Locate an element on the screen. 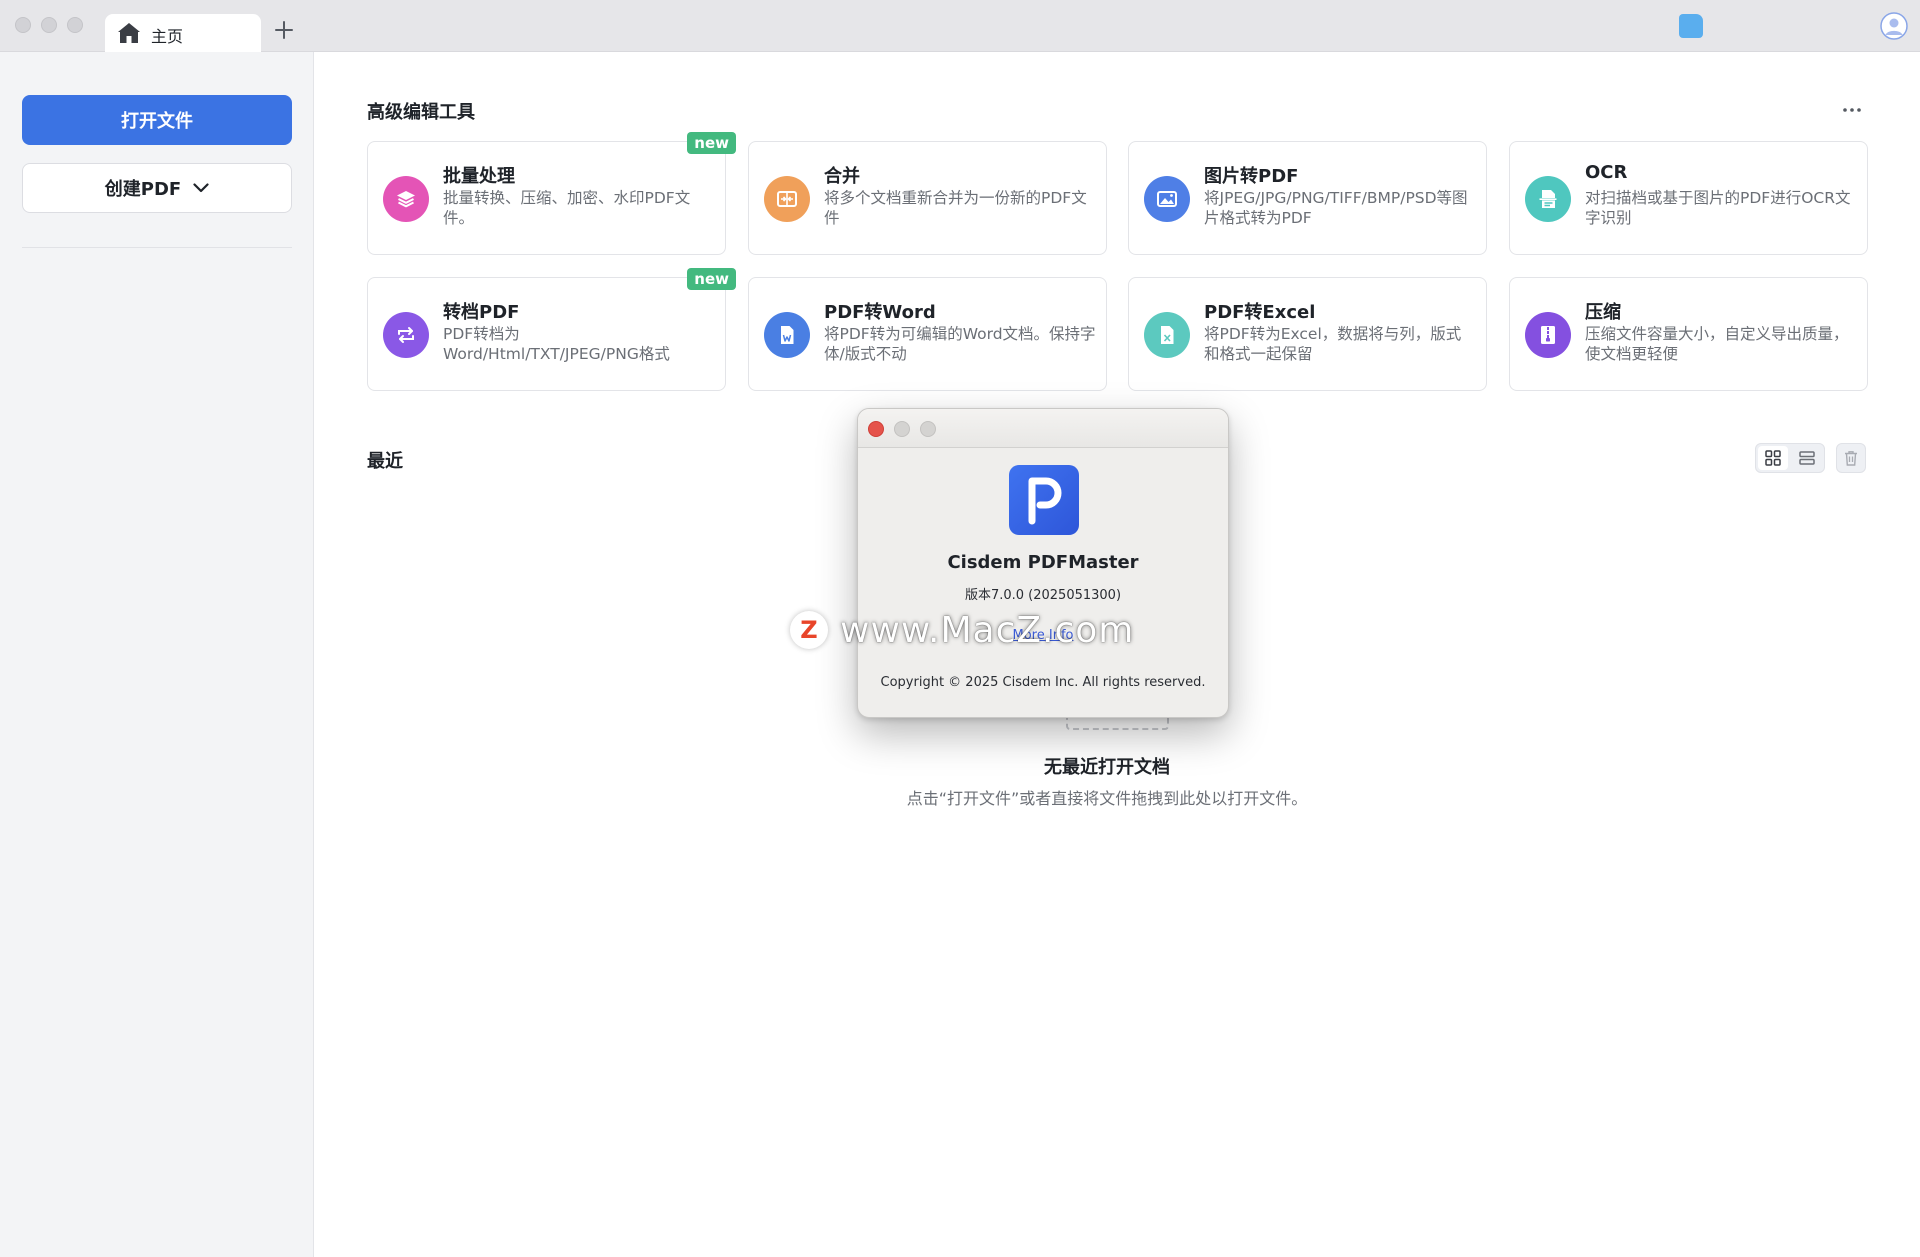 This screenshot has width=1920, height=1257. app-logo-icon is located at coordinates (1044, 500).